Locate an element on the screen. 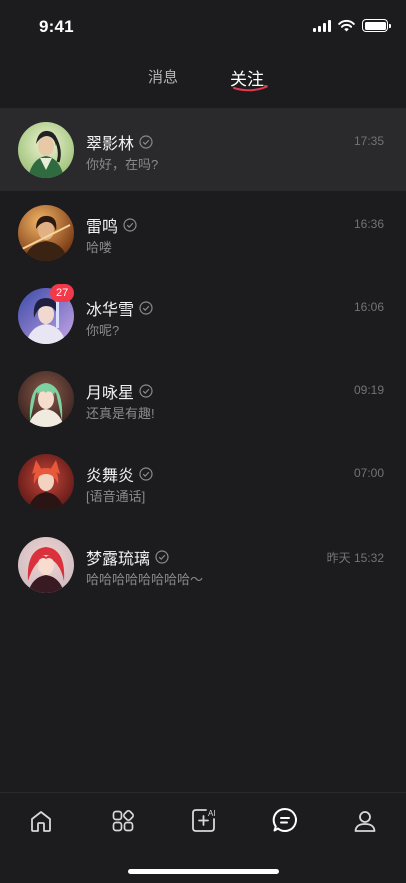 The width and height of the screenshot is (406, 883). ai-create-icon: AI is located at coordinates (204, 820).